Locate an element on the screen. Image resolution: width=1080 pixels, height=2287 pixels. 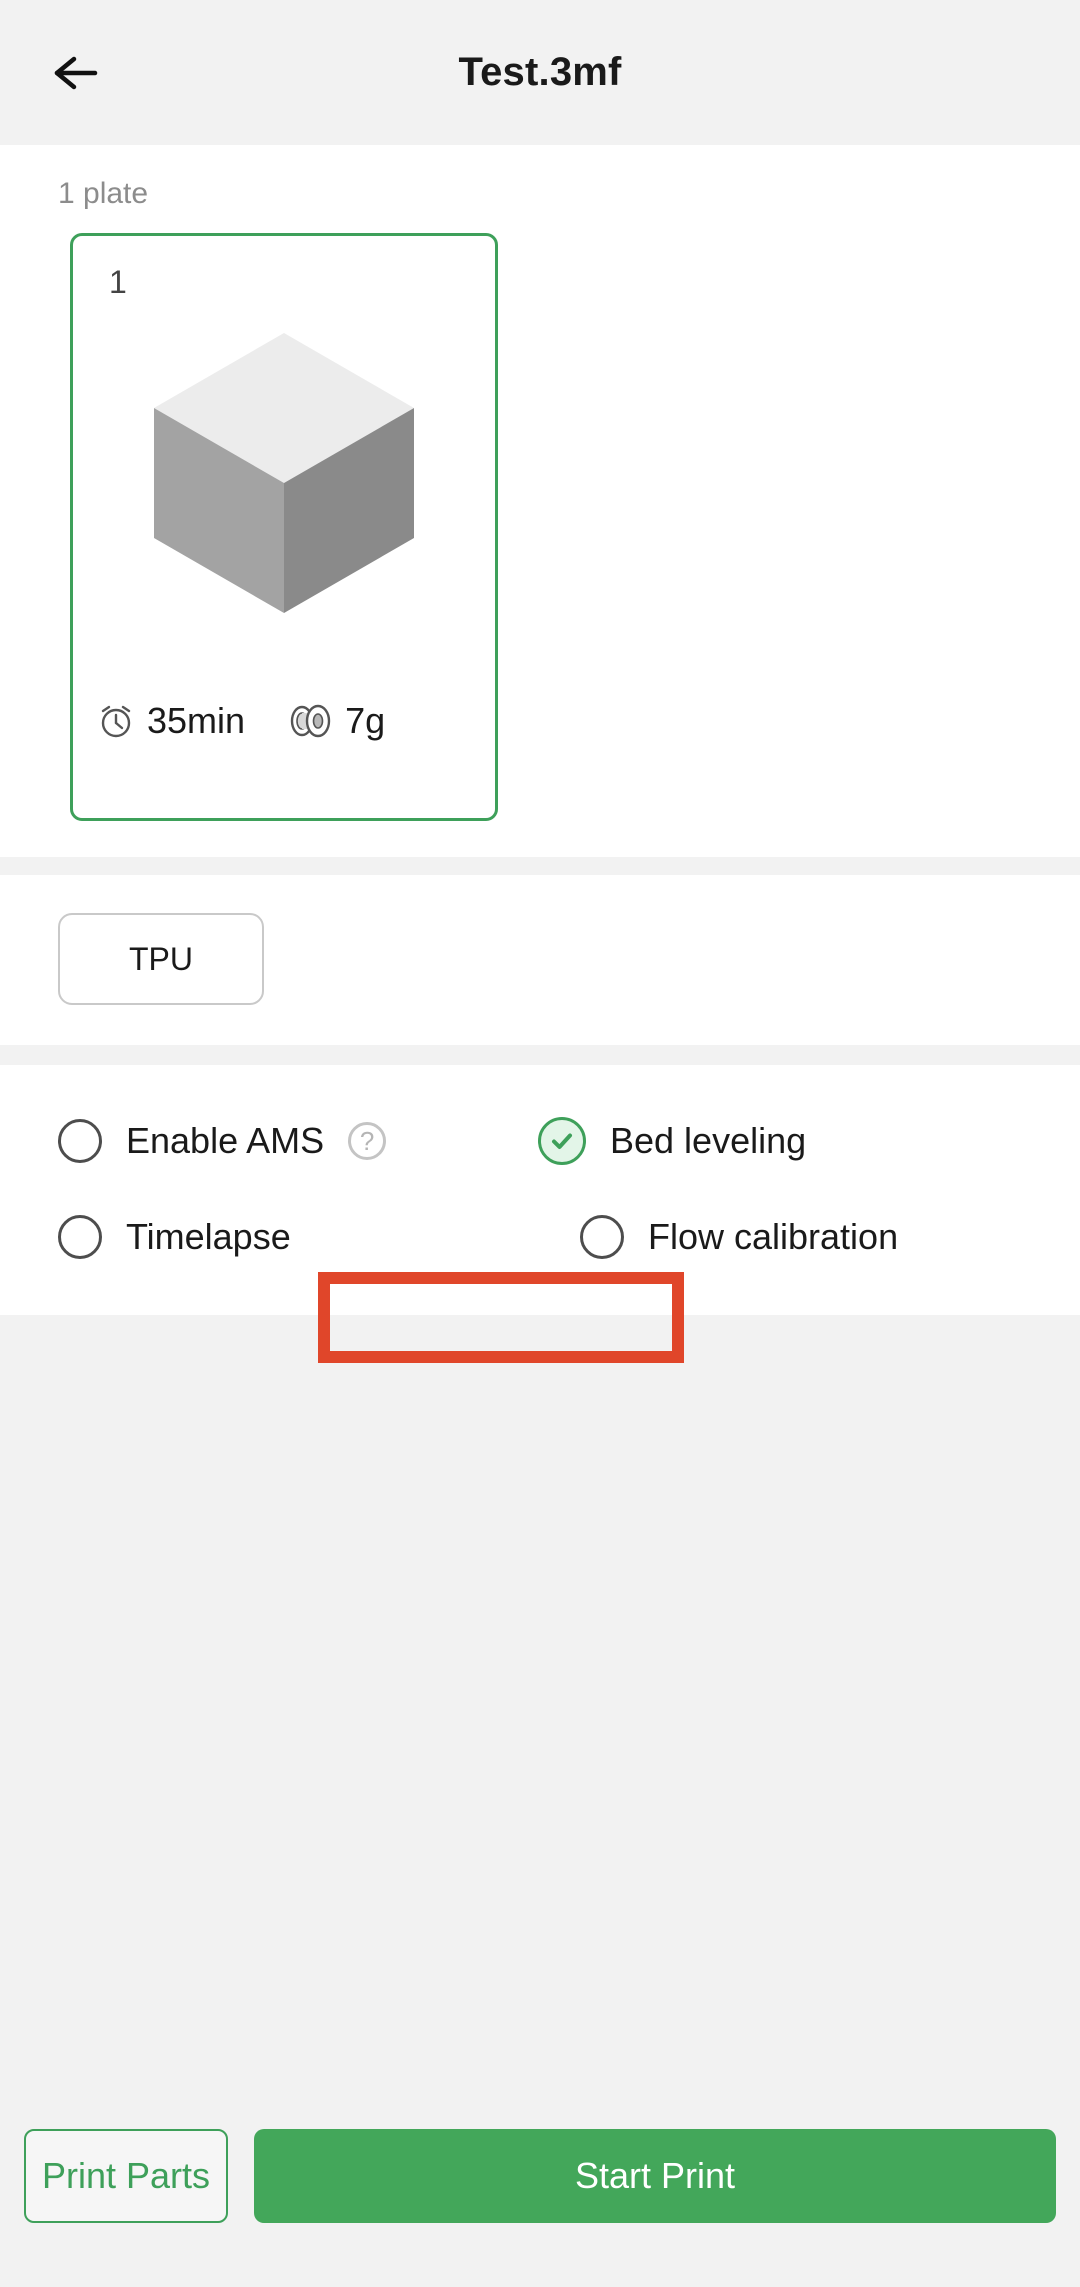
option-enable-ams: Enable AMS ? is located at coordinates (298, 1141).